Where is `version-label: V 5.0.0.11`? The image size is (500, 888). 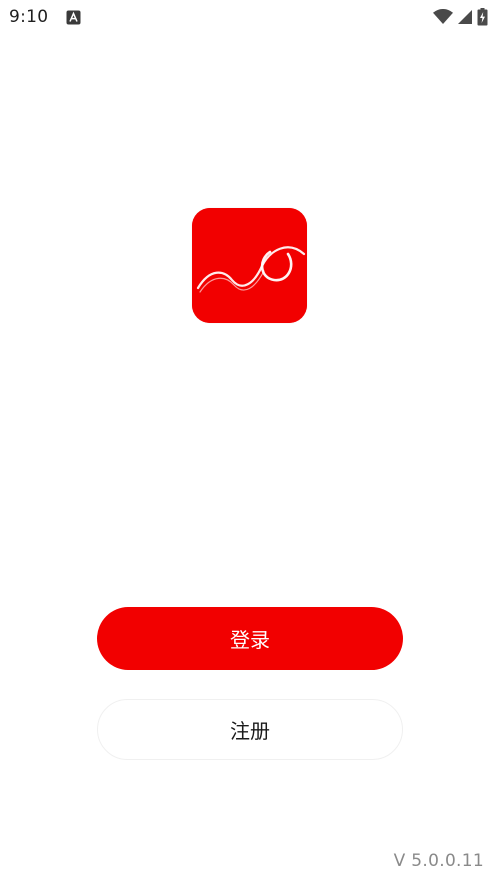
version-label: V 5.0.0.11 is located at coordinates (438, 861).